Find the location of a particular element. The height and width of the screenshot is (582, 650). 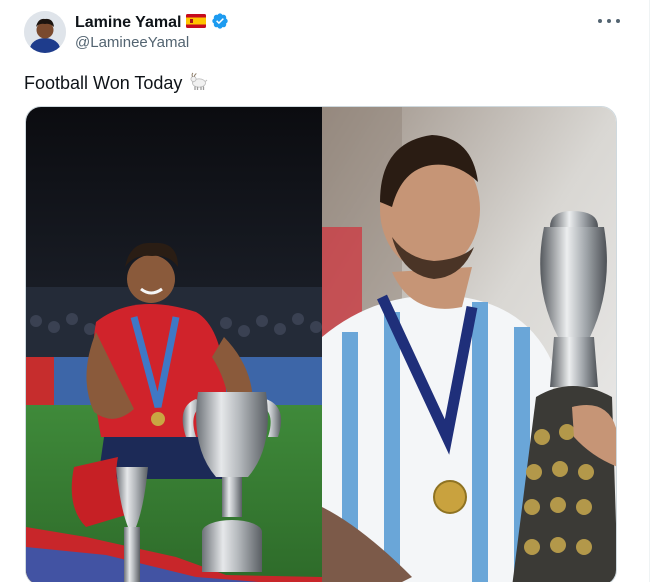

more-options-button is located at coordinates (609, 21).